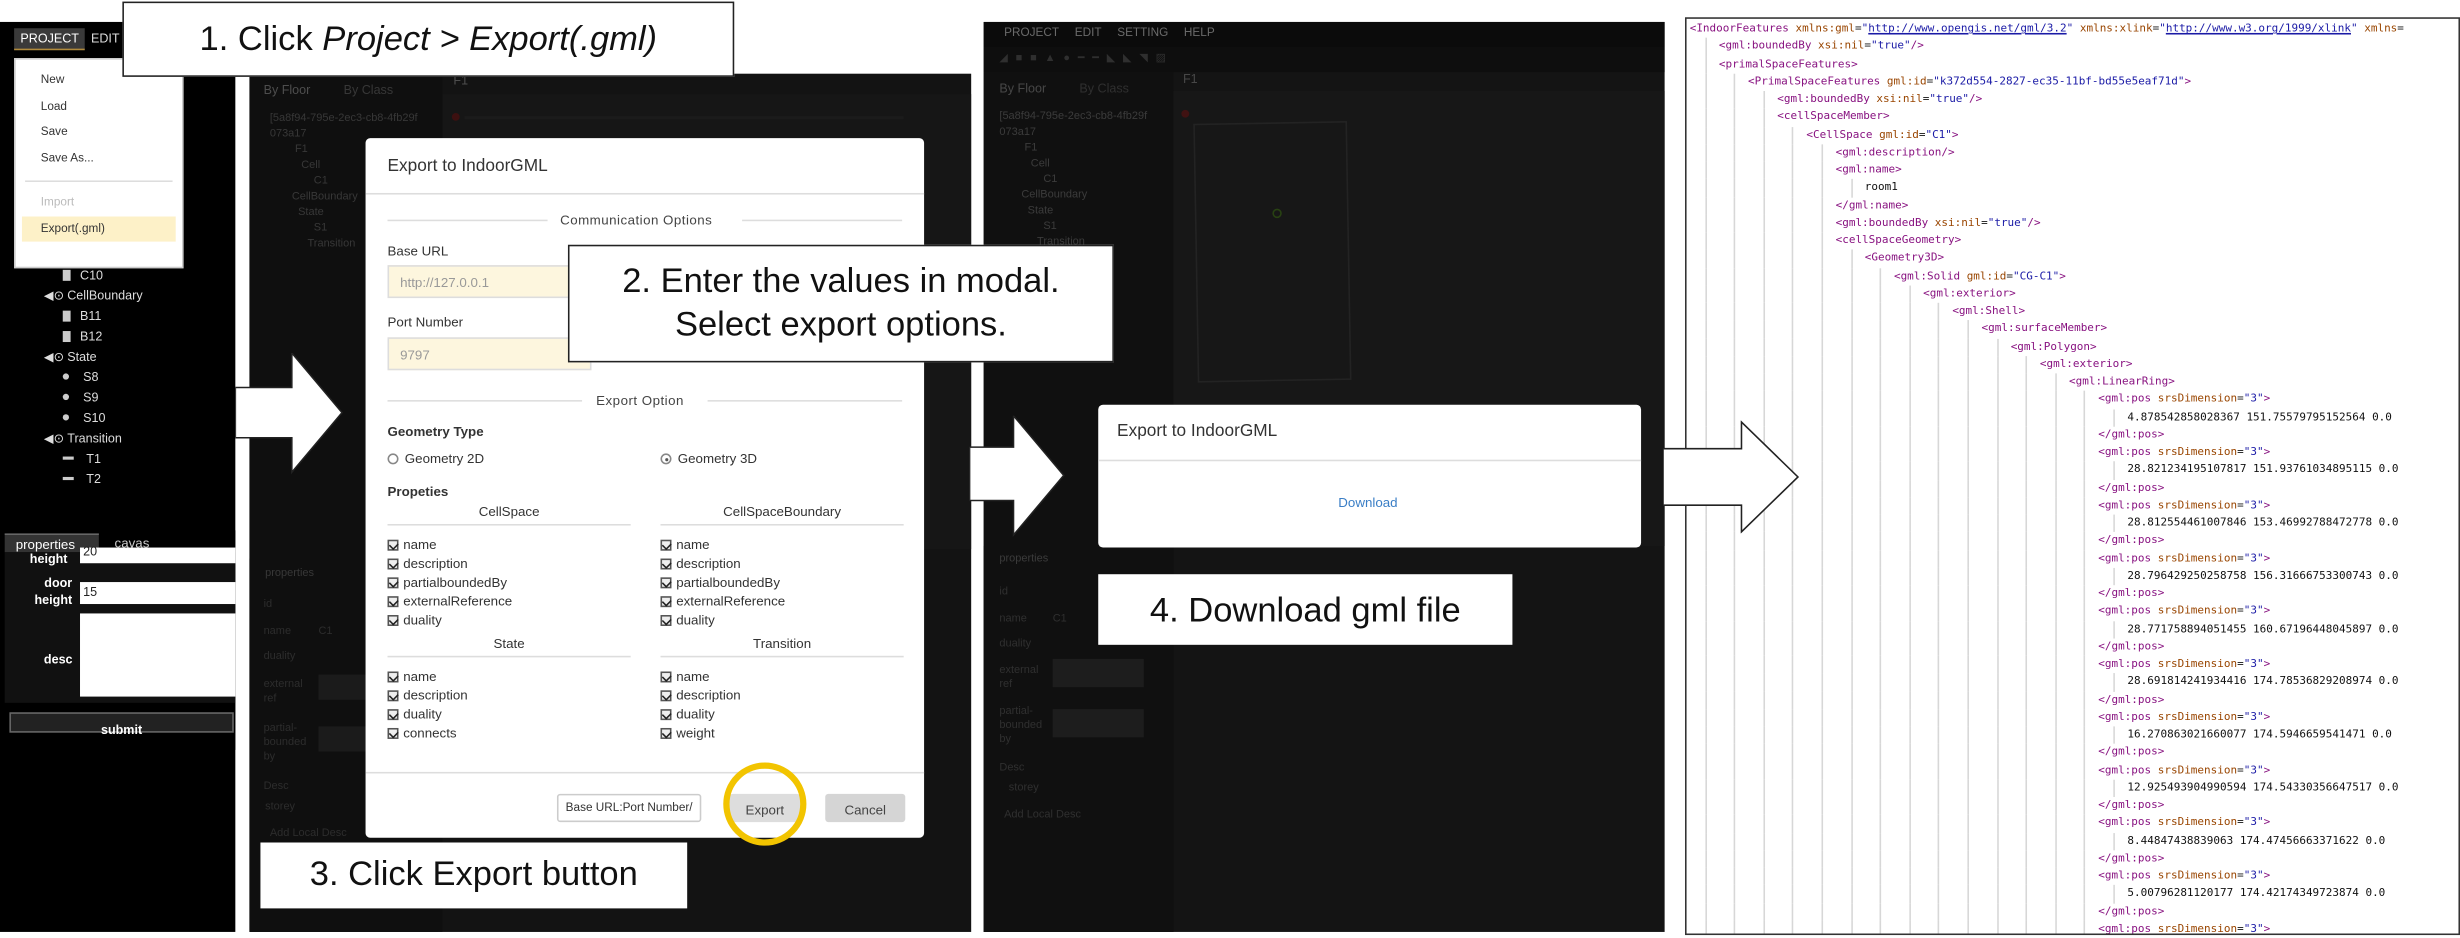  What do you see at coordinates (135, 336) in the screenshot?
I see `tree-item: B12` at bounding box center [135, 336].